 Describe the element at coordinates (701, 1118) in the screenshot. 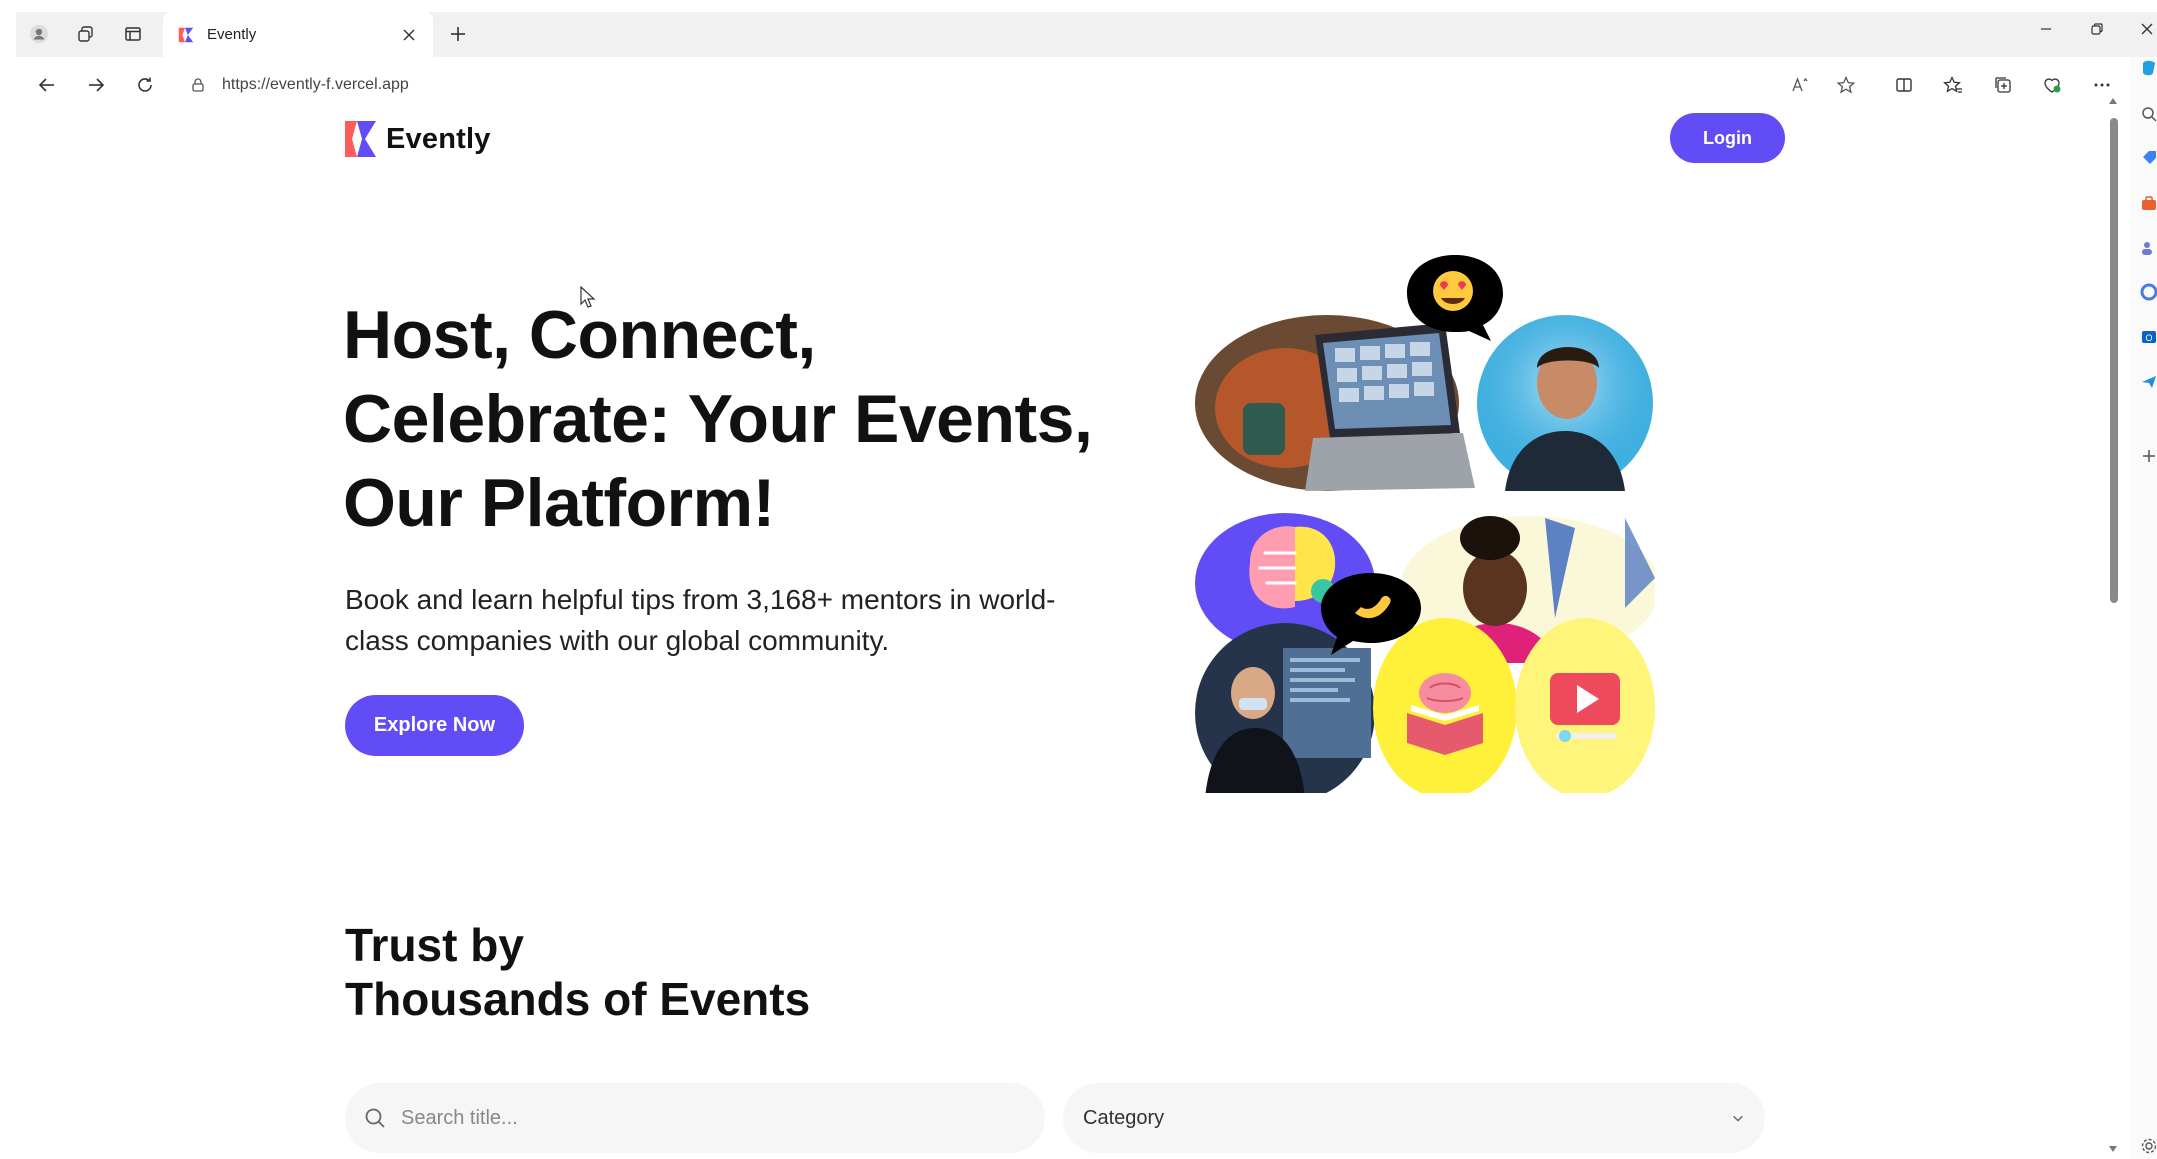

I see `search-input` at that location.